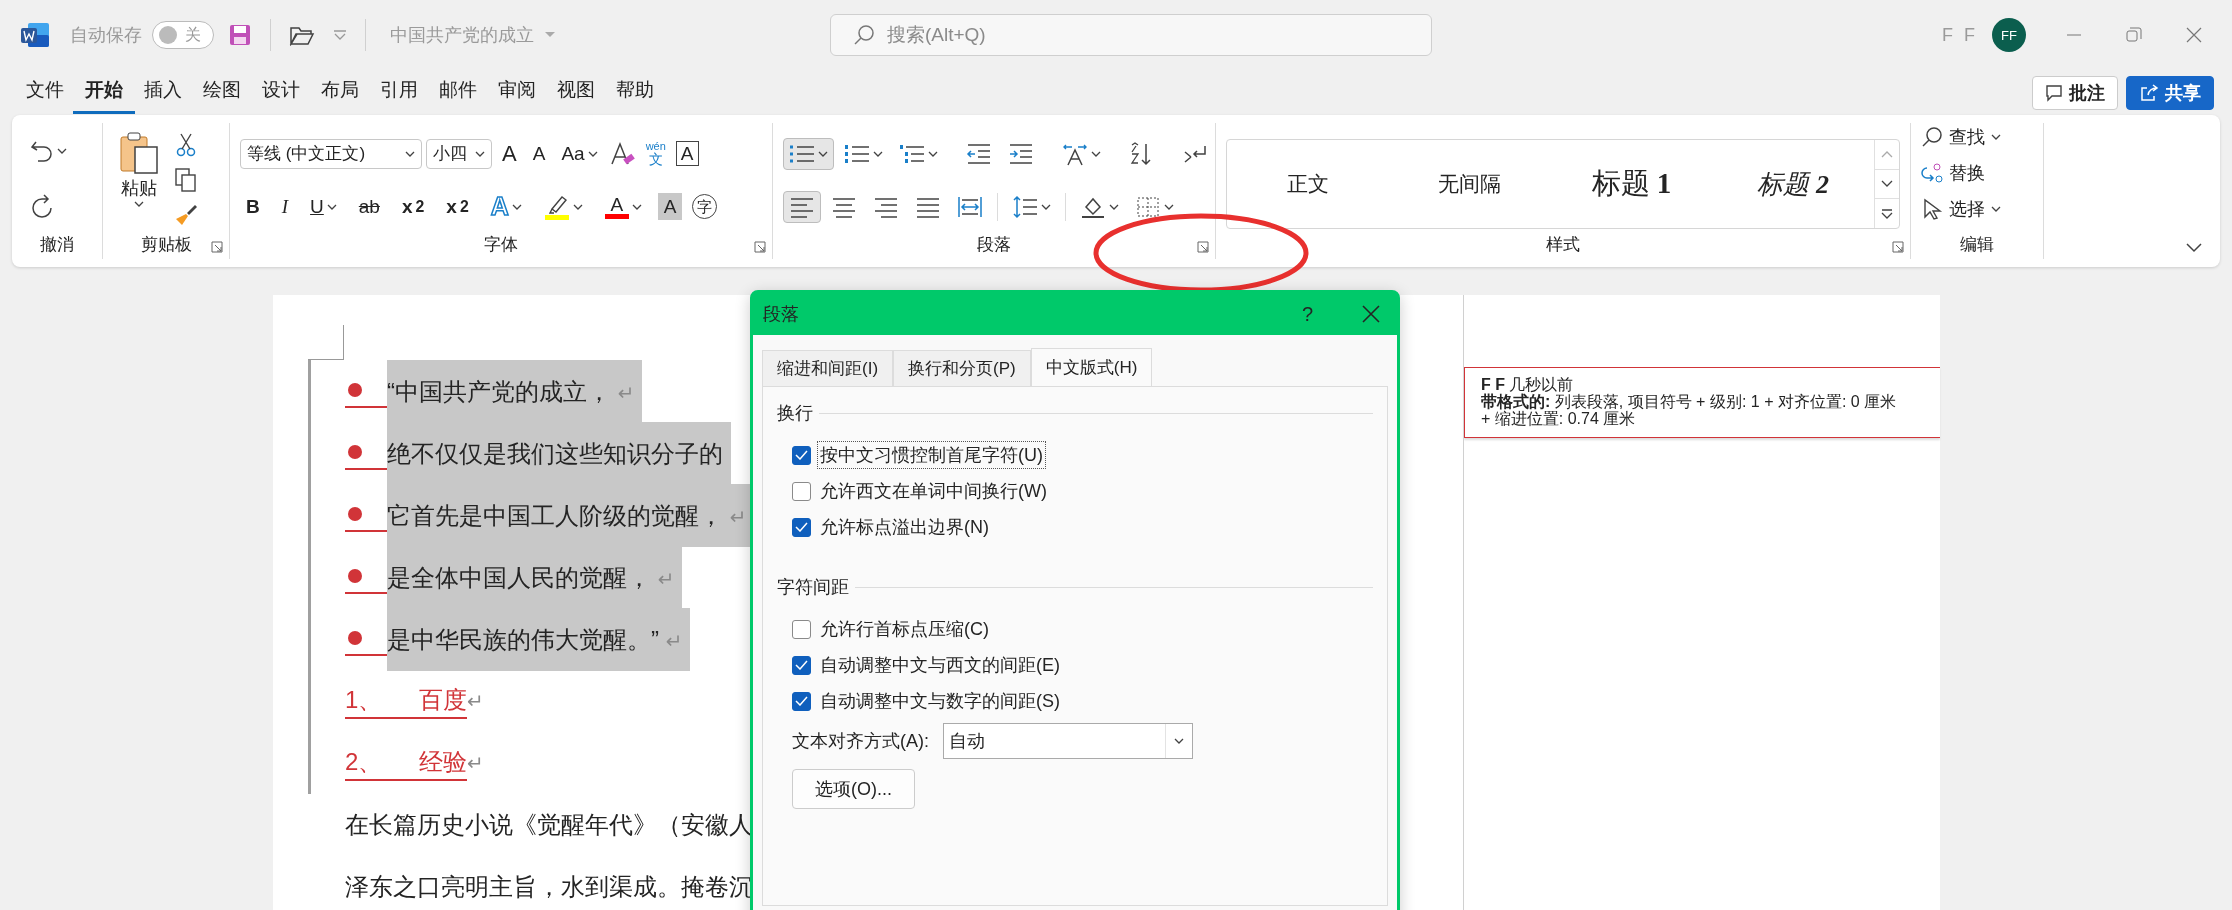  I want to click on group-label: 剪贴板, so click(166, 245).